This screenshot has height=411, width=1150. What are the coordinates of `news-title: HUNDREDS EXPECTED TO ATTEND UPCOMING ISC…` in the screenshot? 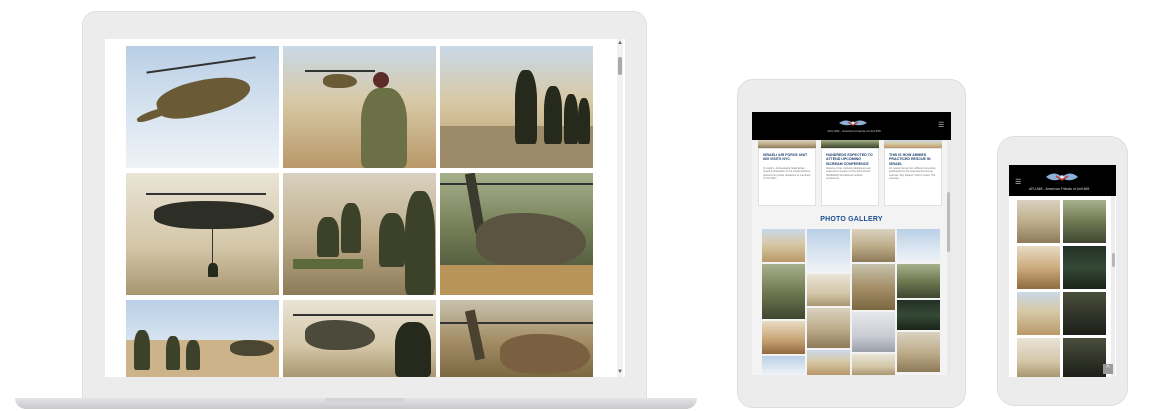 It's located at (851, 159).